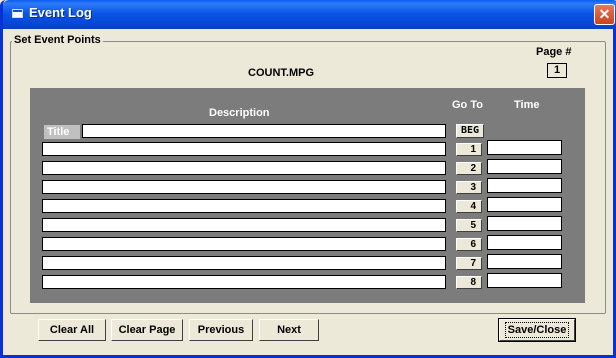 This screenshot has width=616, height=358. I want to click on page-label: Page #, so click(554, 52).